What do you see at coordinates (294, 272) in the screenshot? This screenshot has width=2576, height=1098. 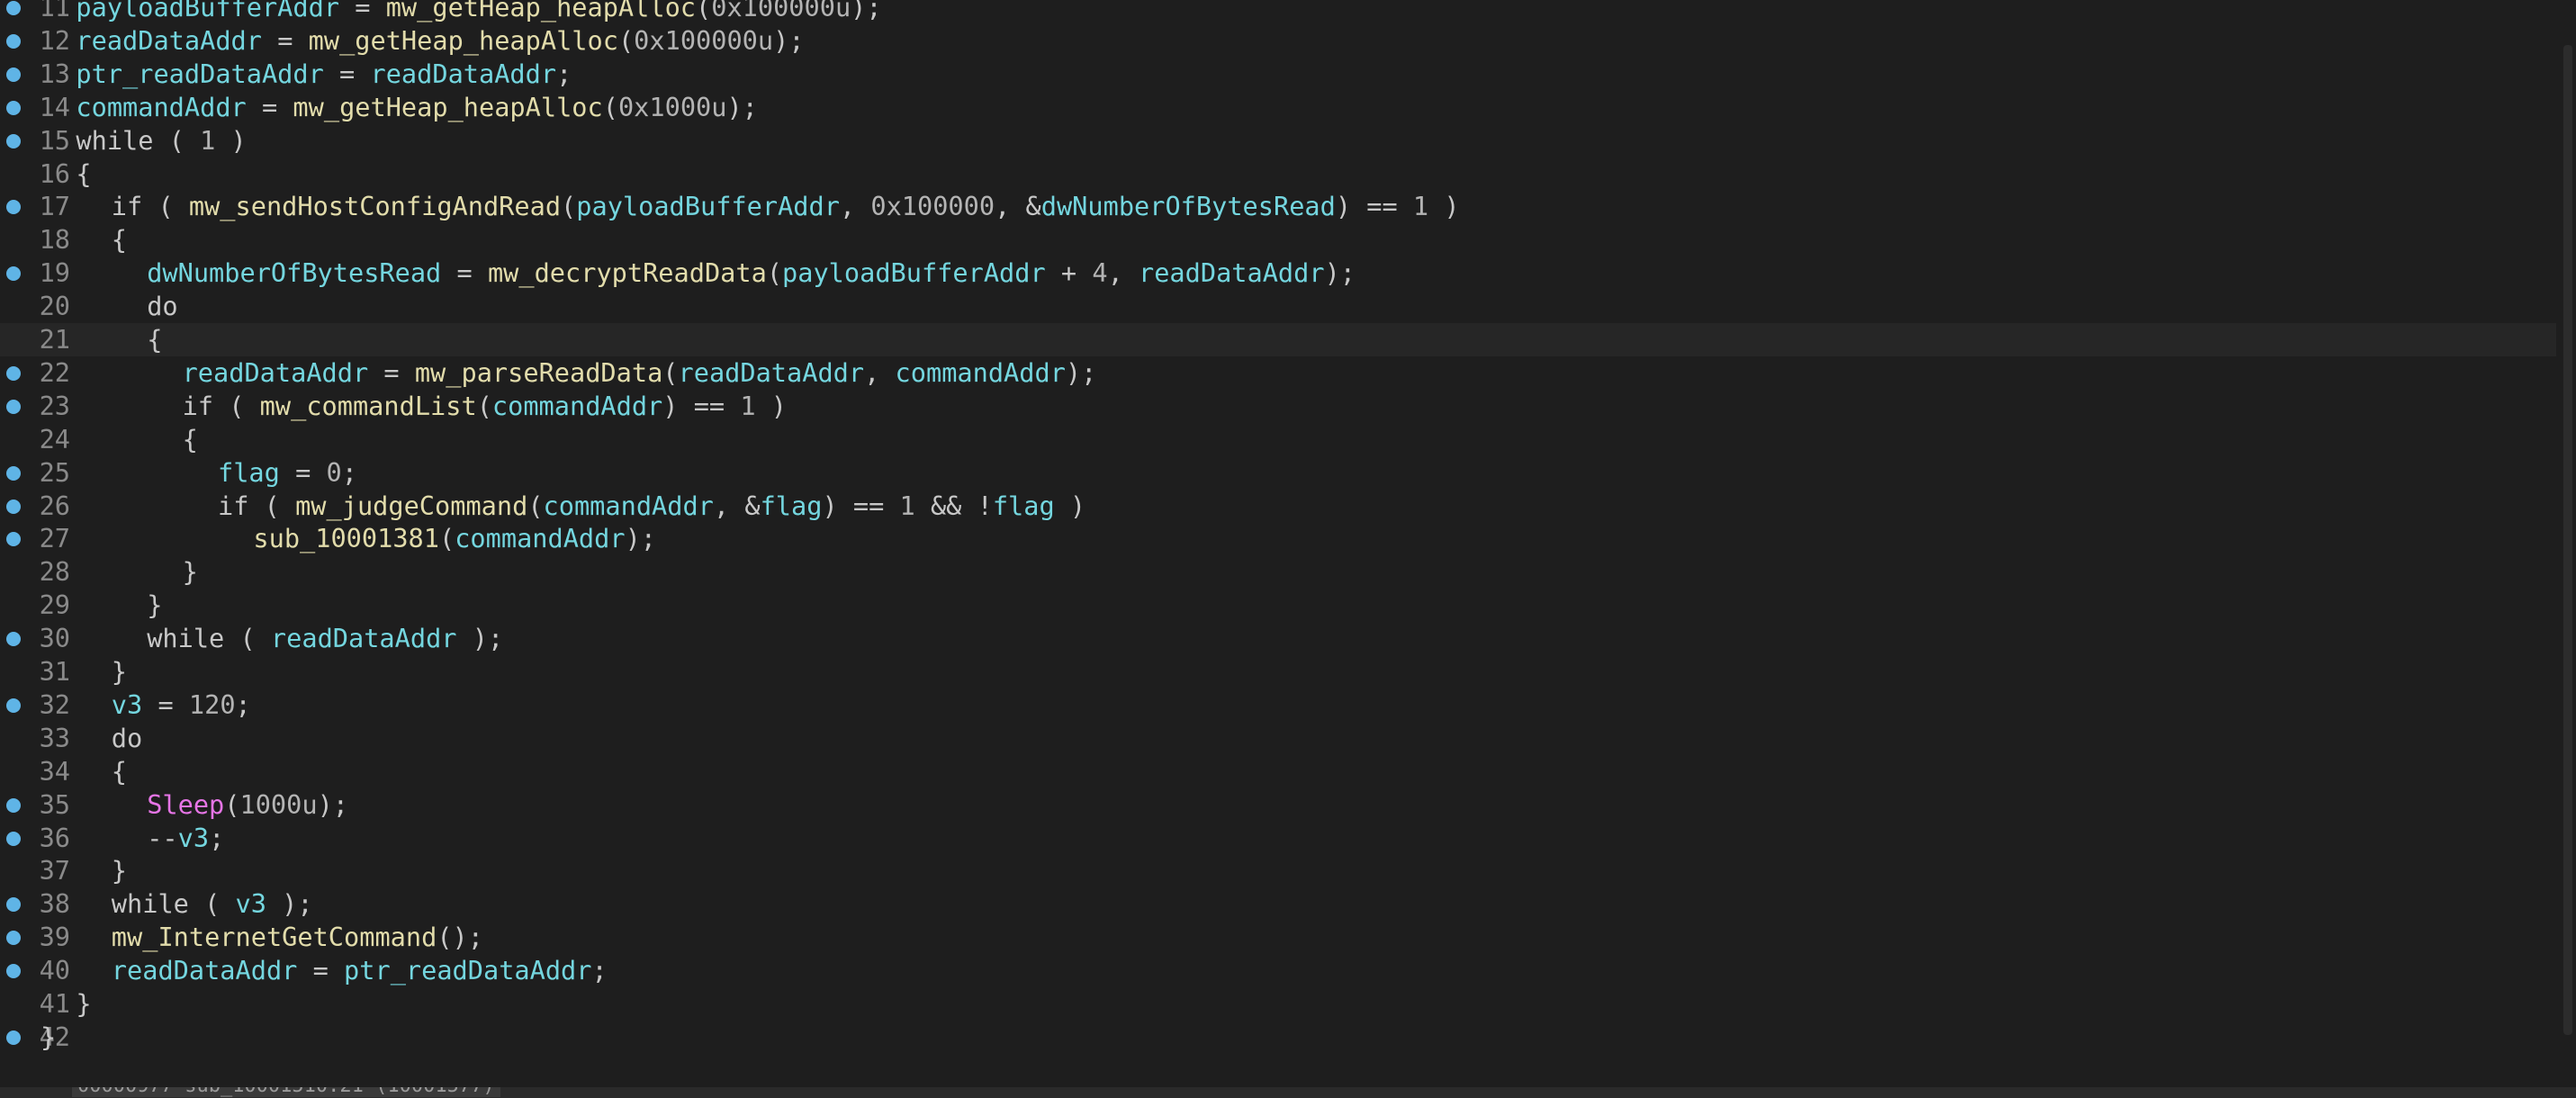 I see `variable-name: dwNumberOfBytesRead` at bounding box center [294, 272].